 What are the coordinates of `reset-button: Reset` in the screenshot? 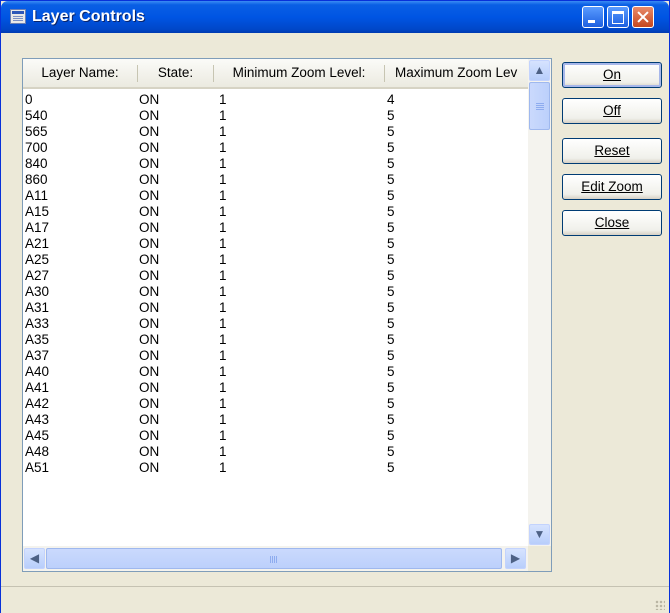 It's located at (612, 151).